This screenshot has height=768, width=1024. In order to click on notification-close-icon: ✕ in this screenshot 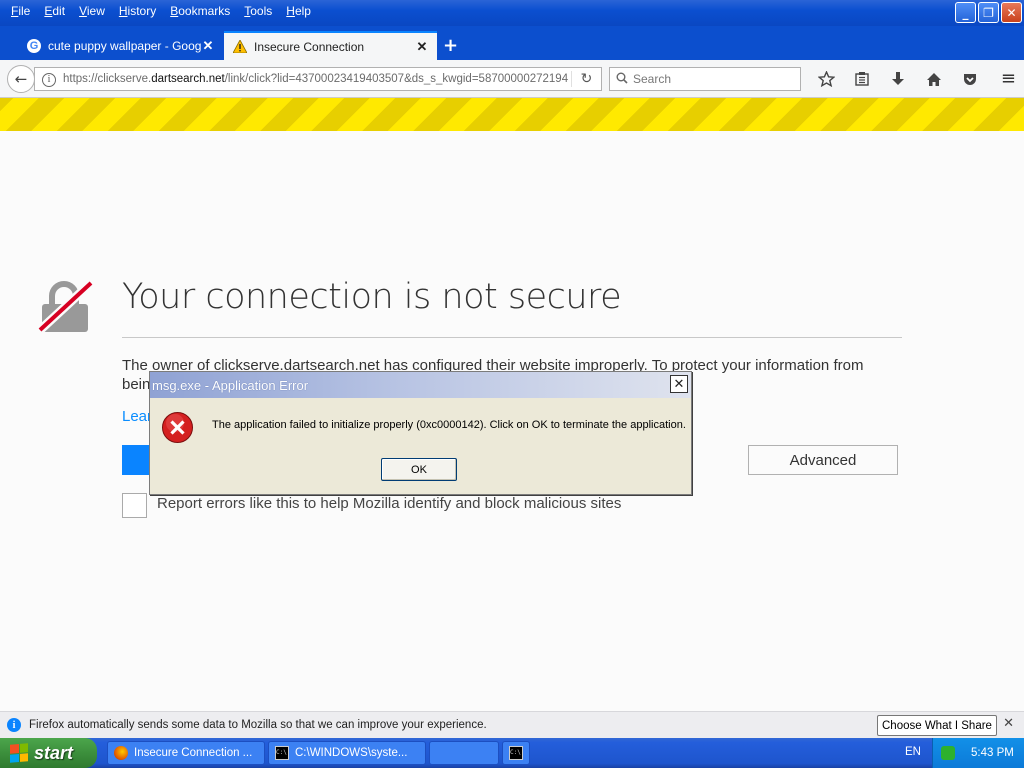, I will do `click(1008, 723)`.